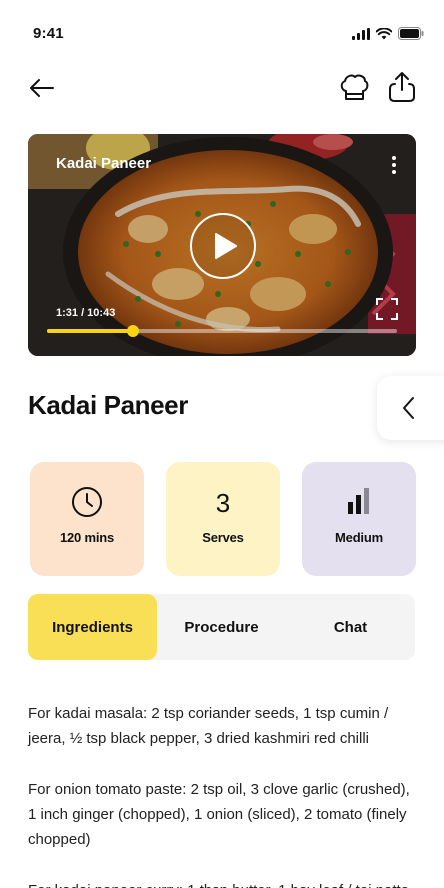 The width and height of the screenshot is (444, 888). Describe the element at coordinates (104, 163) in the screenshot. I see `video-title: Kadai Paneer` at that location.